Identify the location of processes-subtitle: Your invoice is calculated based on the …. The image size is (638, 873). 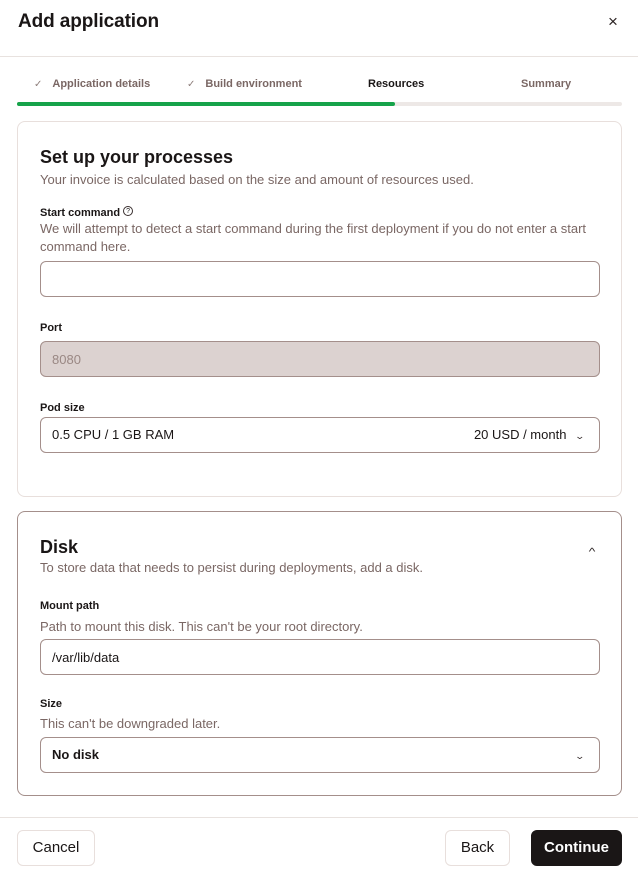
(257, 179).